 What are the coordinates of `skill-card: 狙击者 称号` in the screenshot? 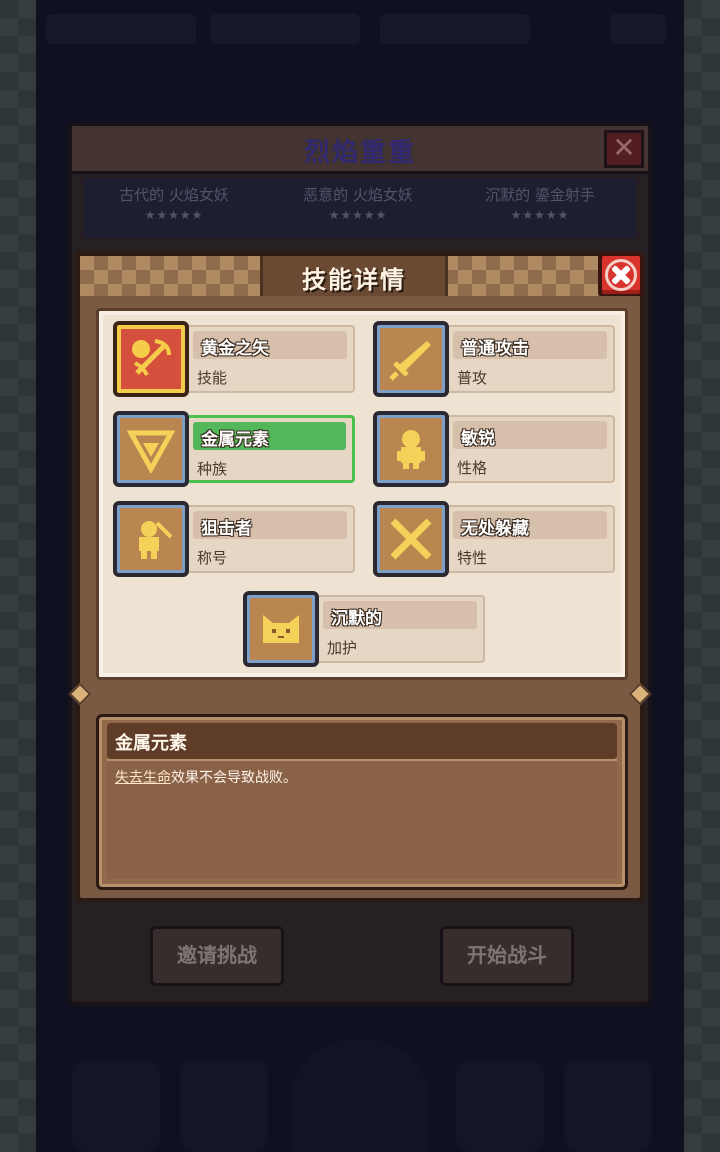 It's located at (234, 539).